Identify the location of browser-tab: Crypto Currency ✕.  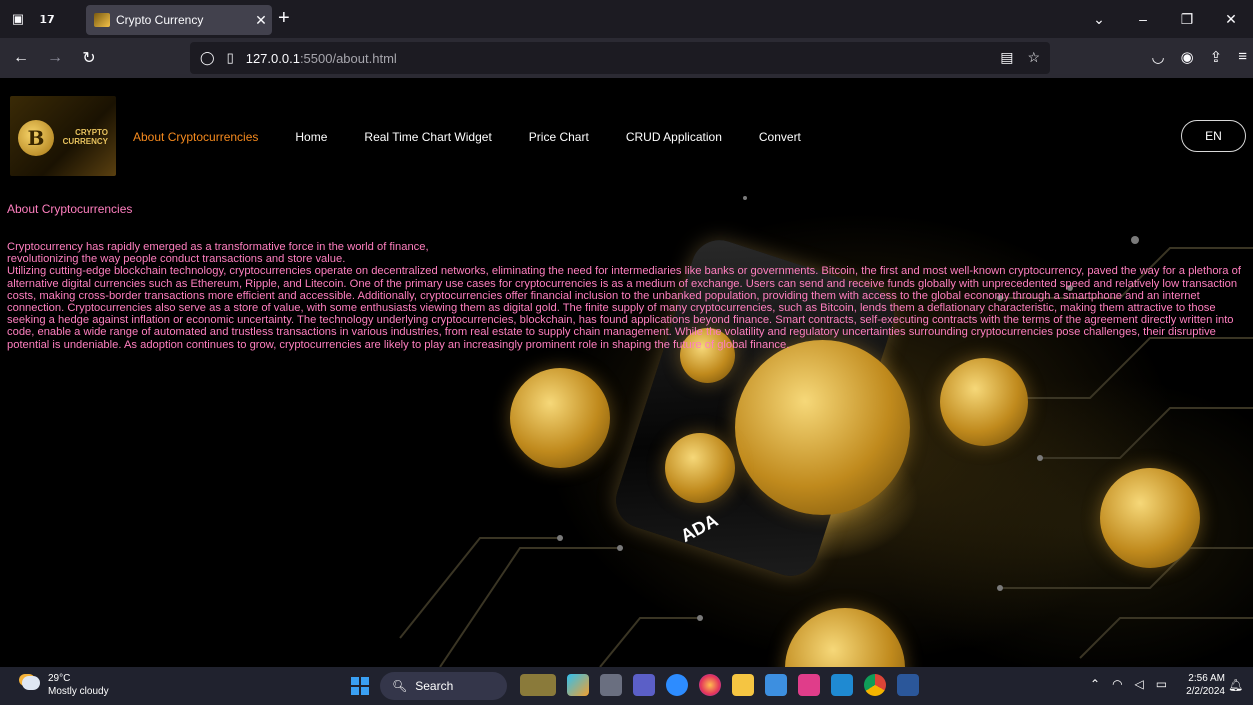
(179, 20).